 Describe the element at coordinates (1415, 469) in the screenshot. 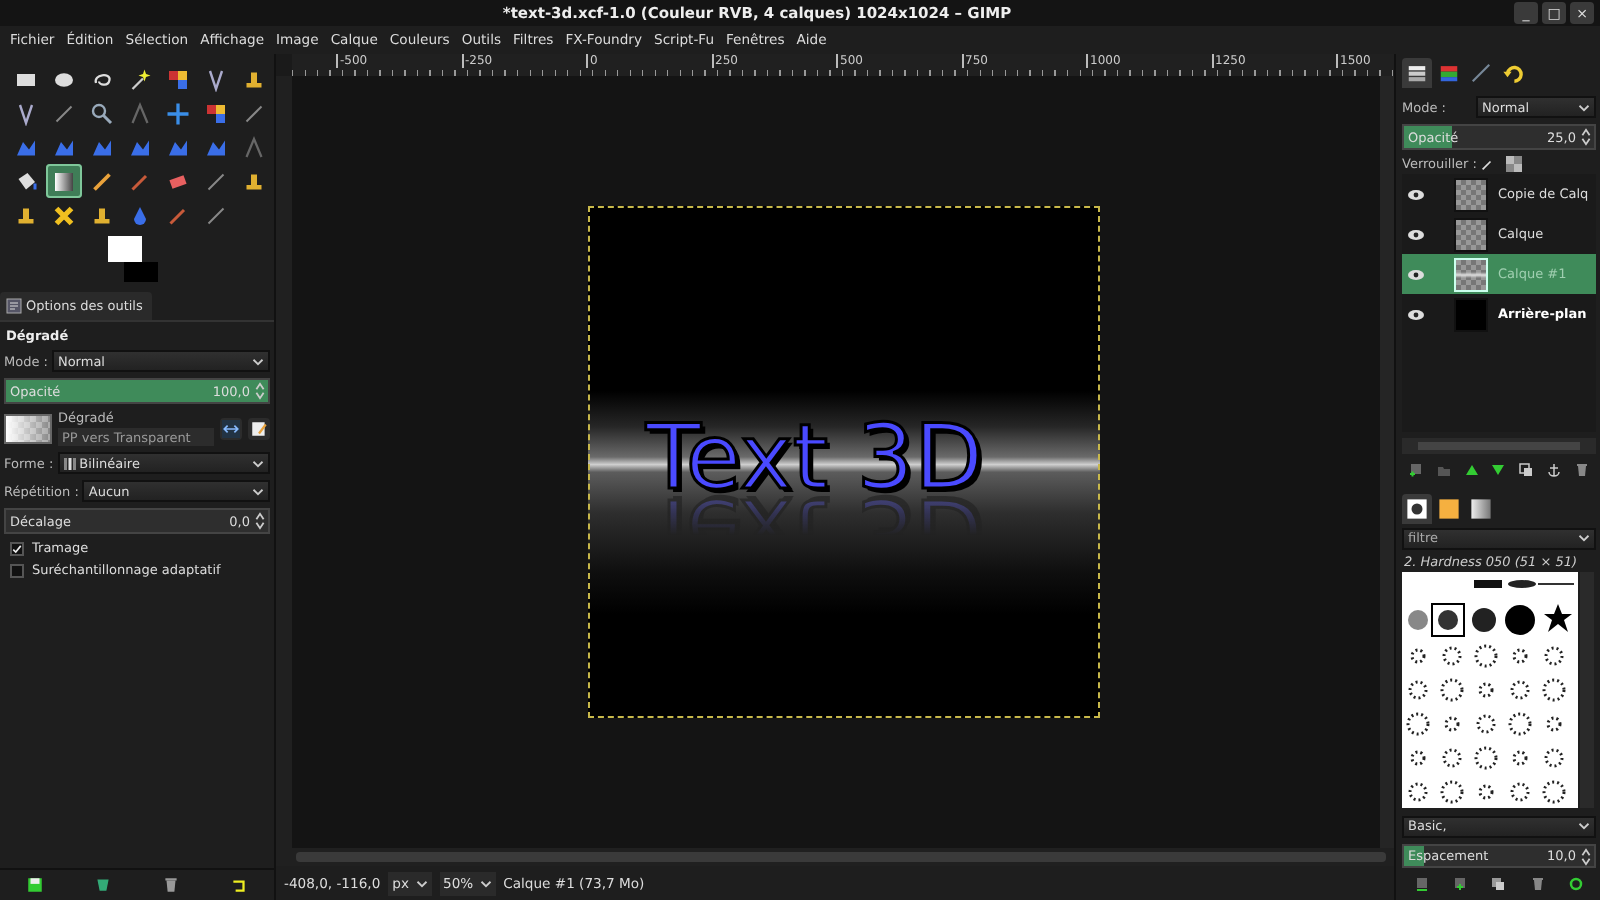

I see `new-layer-icon` at that location.